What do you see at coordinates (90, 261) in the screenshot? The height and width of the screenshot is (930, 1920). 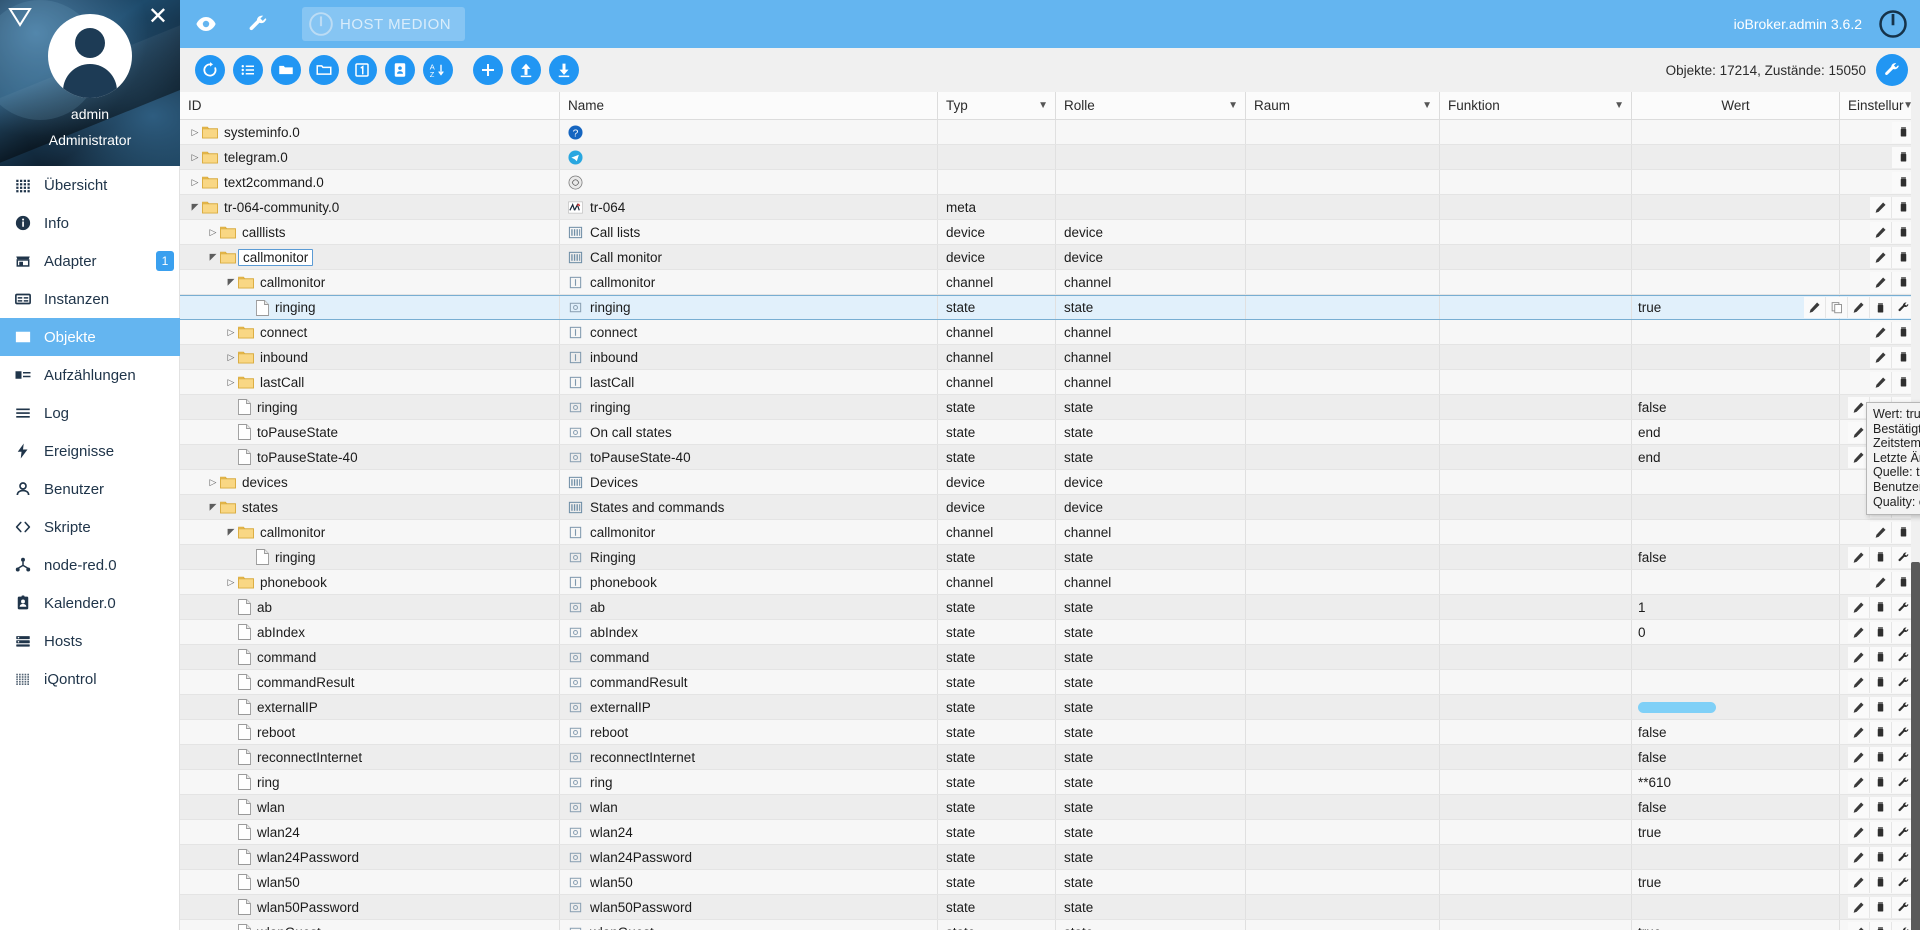 I see `sidebar-item-adapter: Adapter 1` at bounding box center [90, 261].